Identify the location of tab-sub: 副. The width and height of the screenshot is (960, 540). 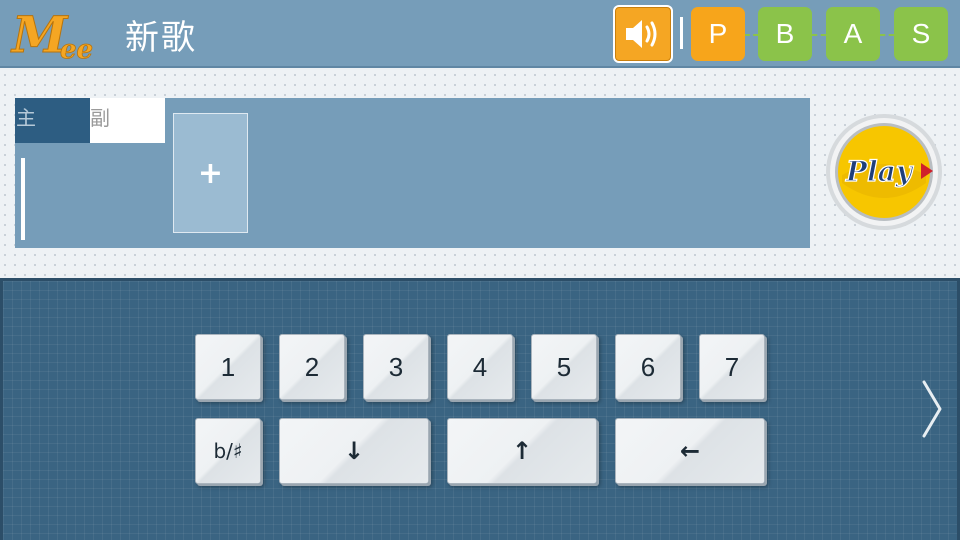
(127, 120).